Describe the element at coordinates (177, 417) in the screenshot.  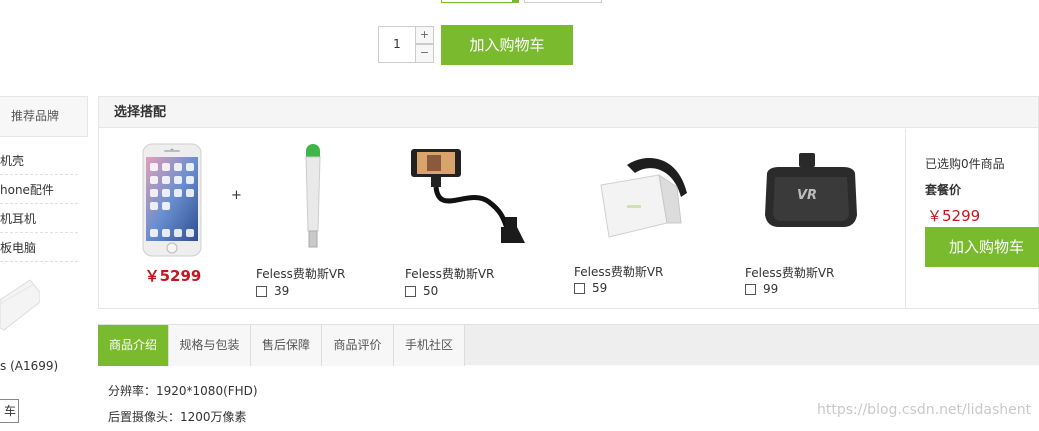
I see `spec-rear-camera: 后置摄像头：1200万像素` at that location.